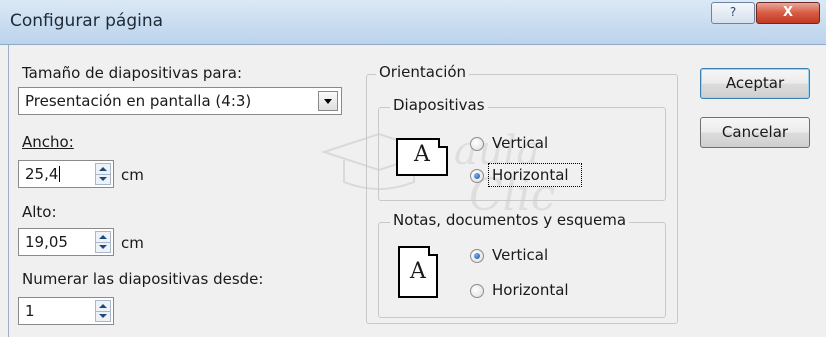  What do you see at coordinates (48, 142) in the screenshot?
I see `width-label: Ancho:` at bounding box center [48, 142].